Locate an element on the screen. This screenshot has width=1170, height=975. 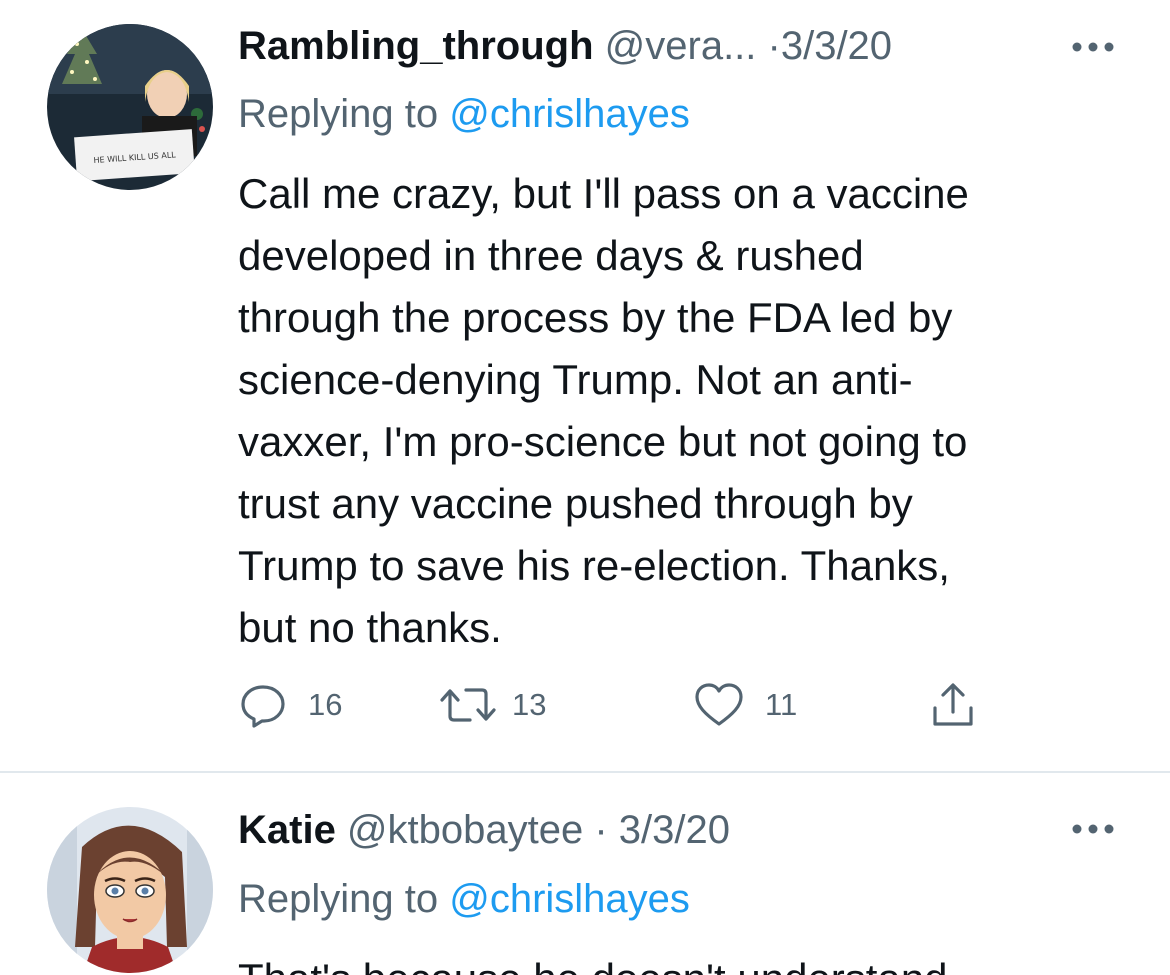
tweet-text-line: Trump to save his re-election. Thanks, is located at coordinates (594, 565).